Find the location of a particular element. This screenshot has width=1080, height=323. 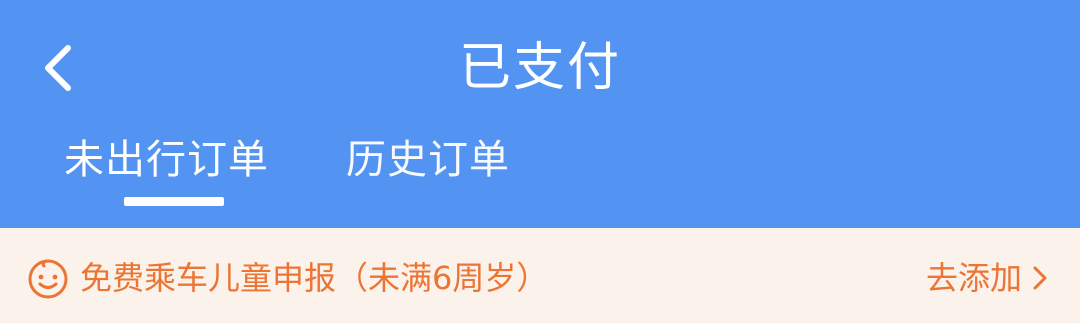

page-title: 已支付 is located at coordinates (539, 68).